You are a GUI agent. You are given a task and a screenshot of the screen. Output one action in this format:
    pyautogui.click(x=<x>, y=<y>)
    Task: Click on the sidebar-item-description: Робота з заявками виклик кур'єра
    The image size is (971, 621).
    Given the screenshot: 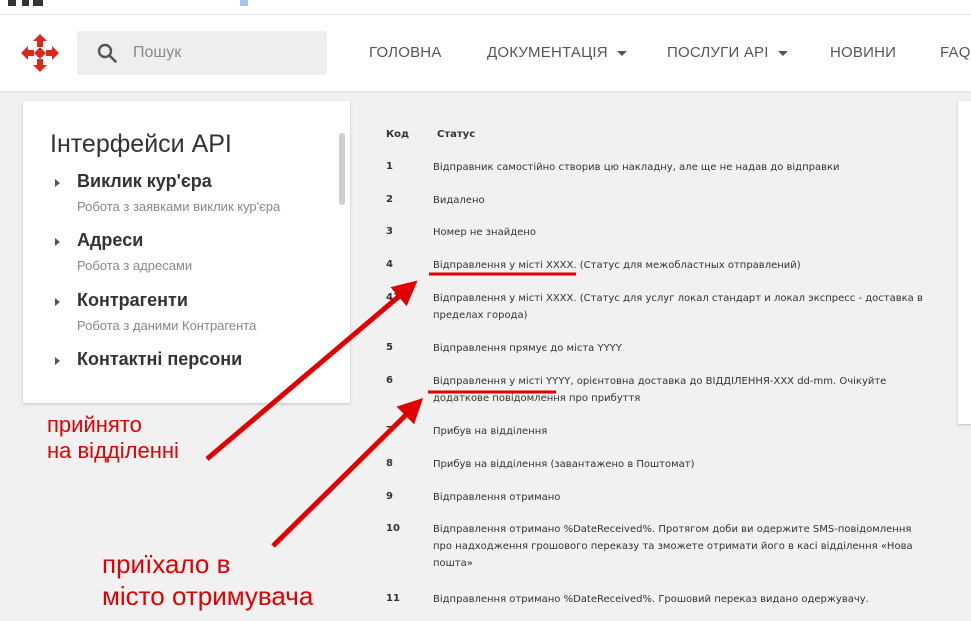 What is the action you would take?
    pyautogui.click(x=179, y=206)
    